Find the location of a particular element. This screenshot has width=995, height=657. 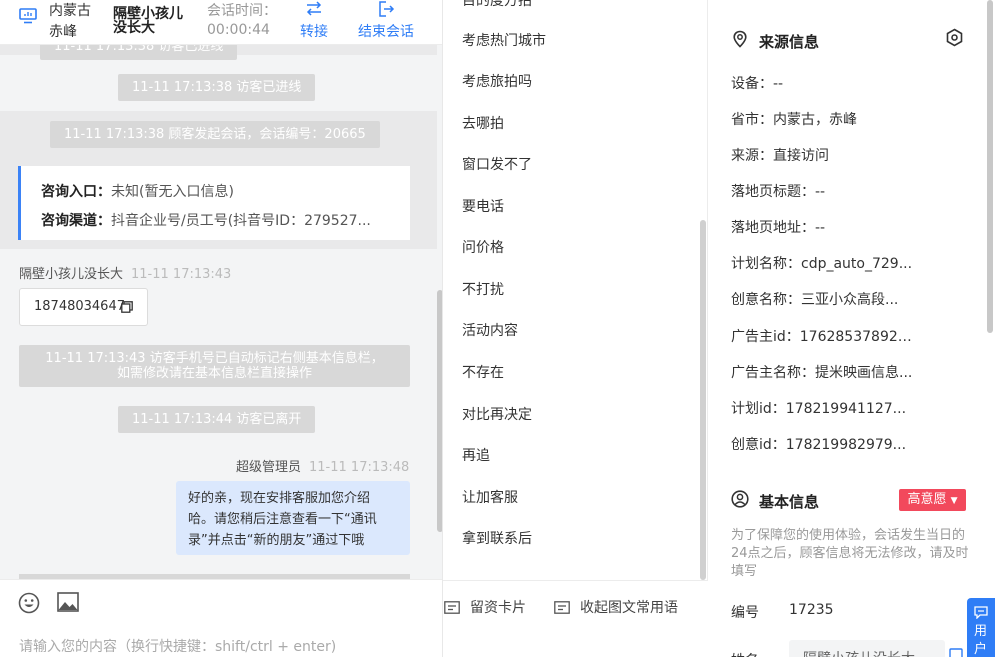

phrase-item: 再追 is located at coordinates (476, 455).